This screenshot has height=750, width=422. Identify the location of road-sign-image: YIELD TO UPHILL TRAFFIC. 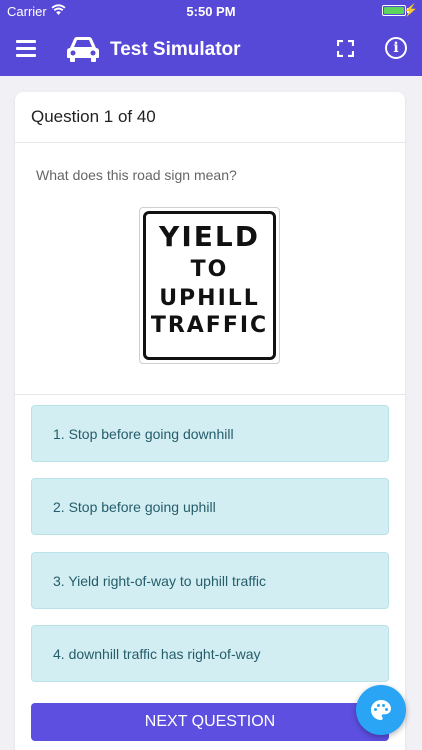
(209, 285).